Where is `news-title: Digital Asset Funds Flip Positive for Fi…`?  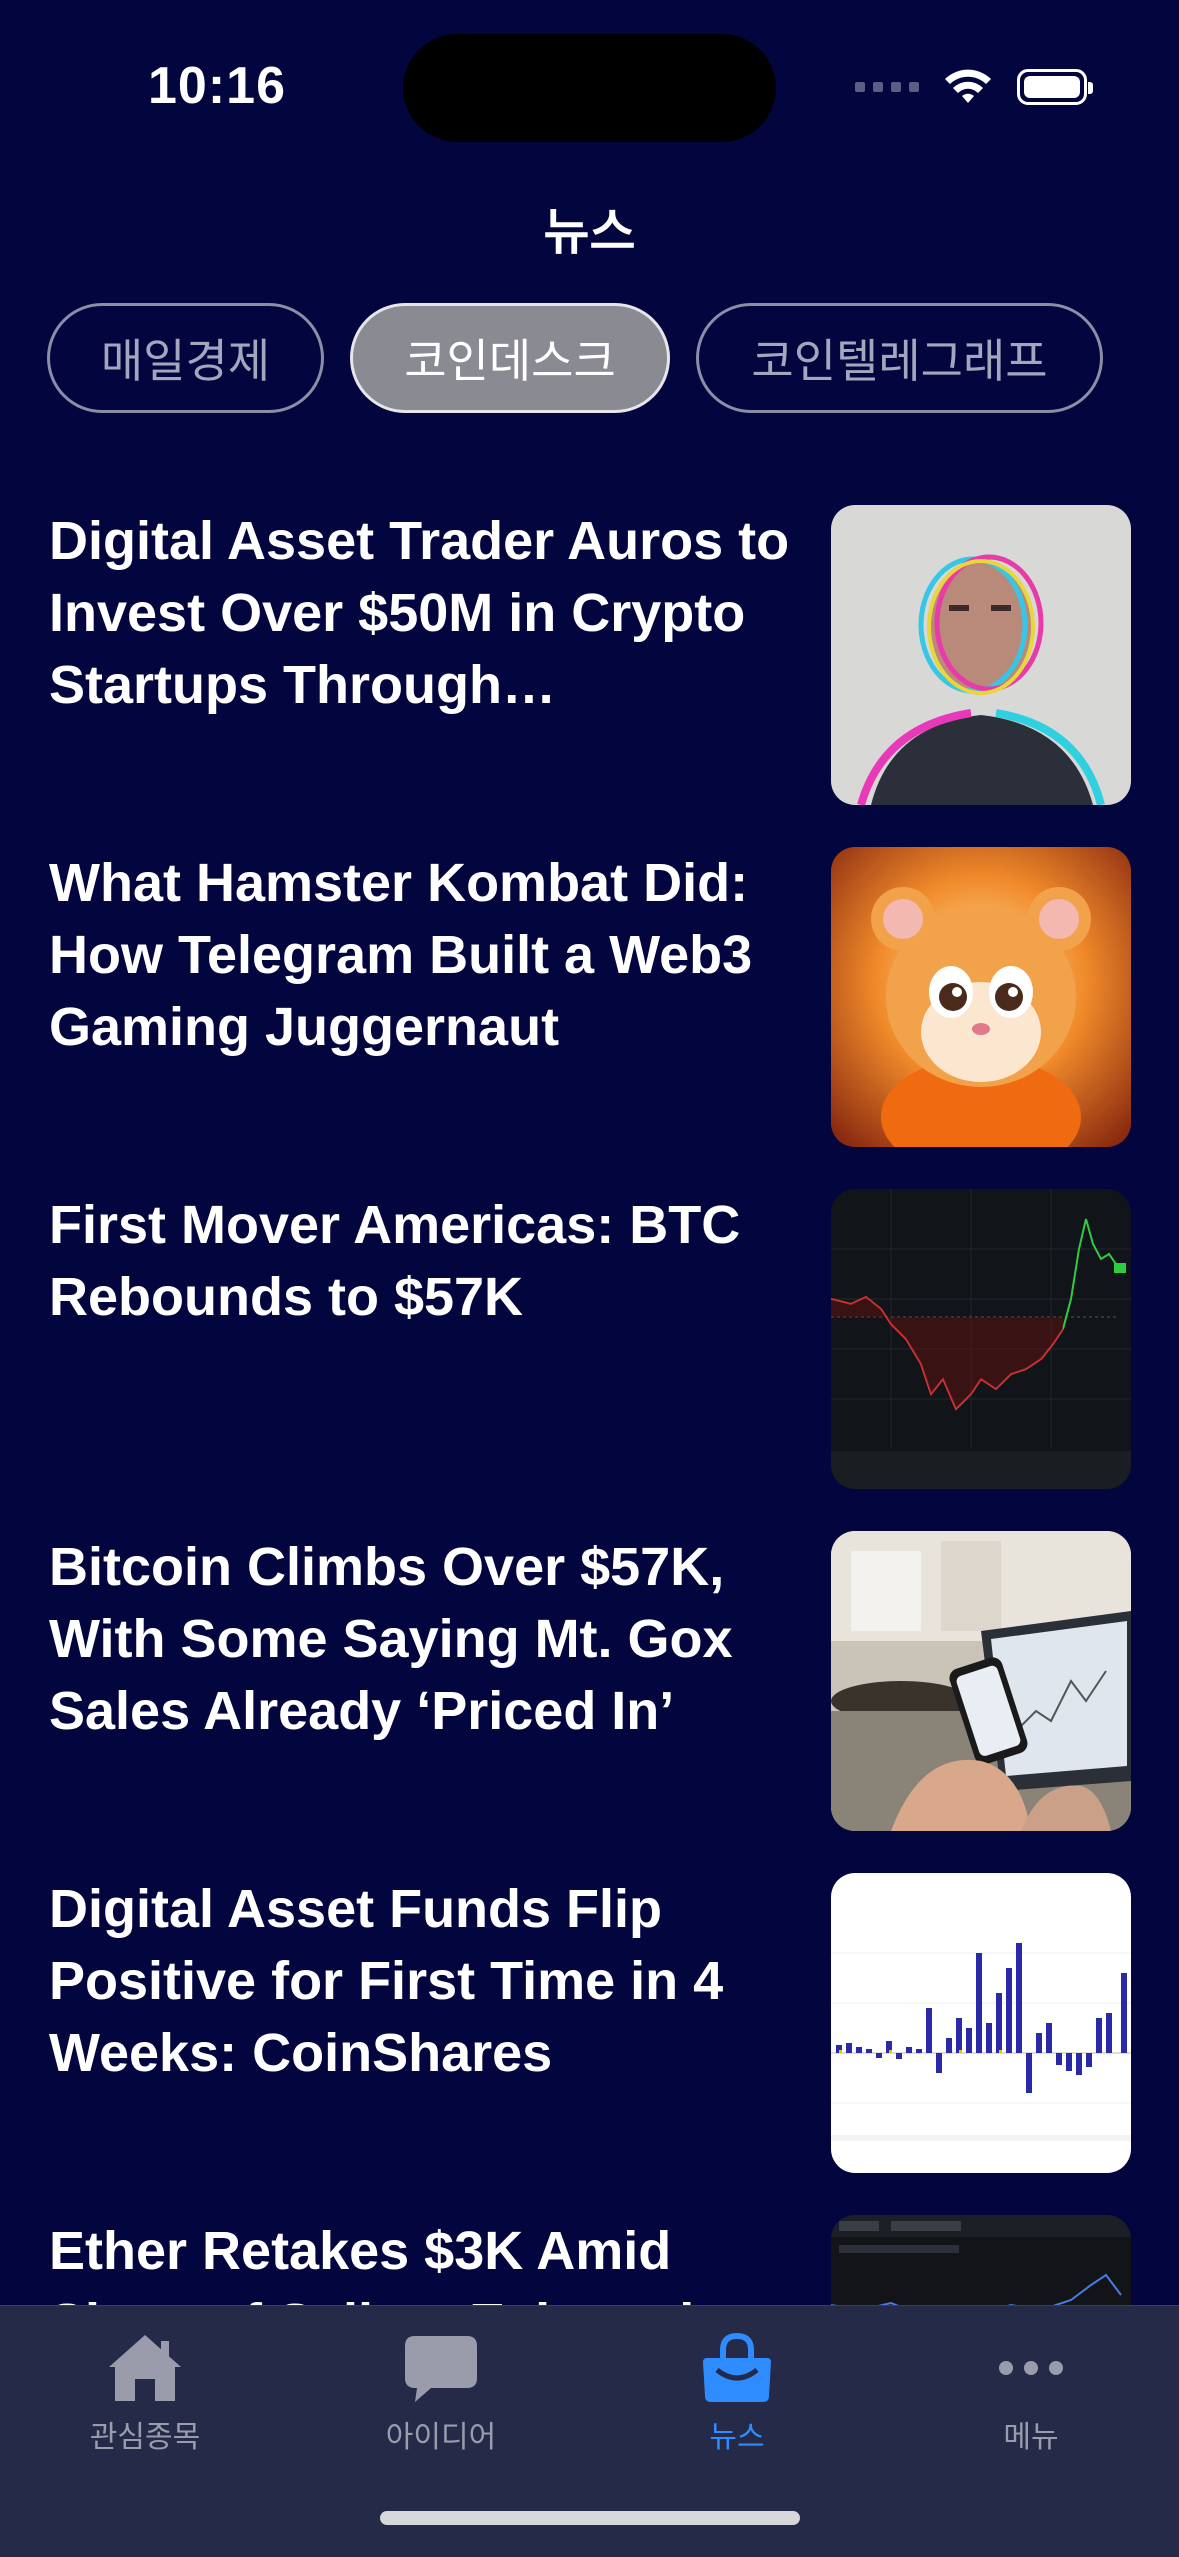 news-title: Digital Asset Funds Flip Positive for Fi… is located at coordinates (429, 1981).